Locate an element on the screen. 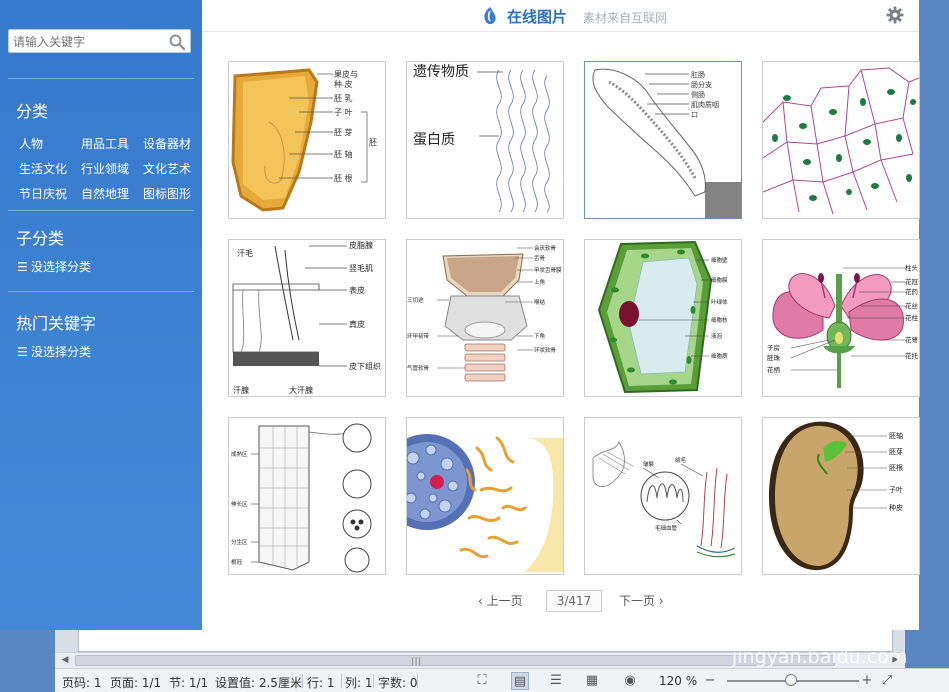 The height and width of the screenshot is (692, 949). search-input is located at coordinates (88, 41).